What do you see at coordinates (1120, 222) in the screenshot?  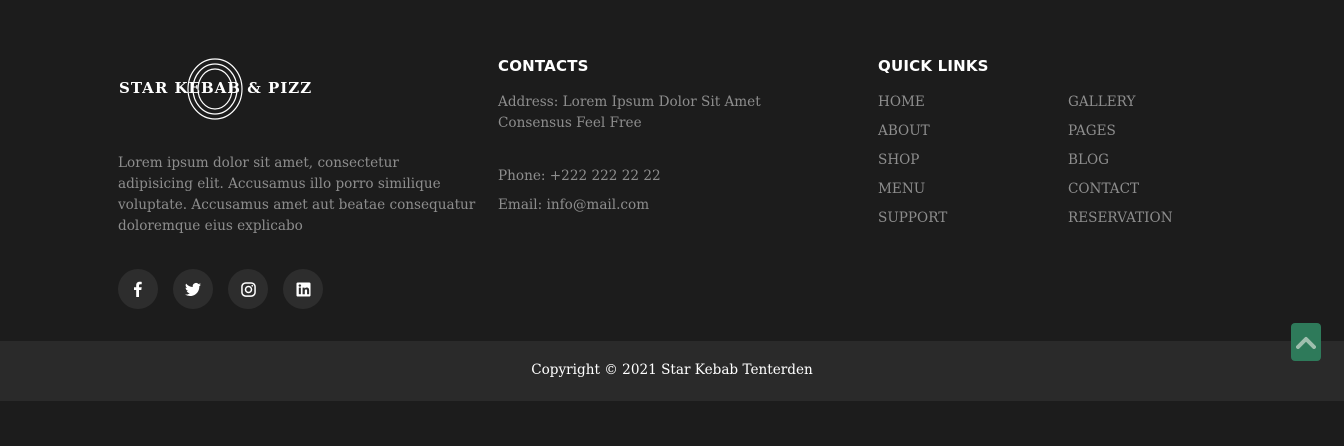 I see `link-reservation: RESERVATION` at bounding box center [1120, 222].